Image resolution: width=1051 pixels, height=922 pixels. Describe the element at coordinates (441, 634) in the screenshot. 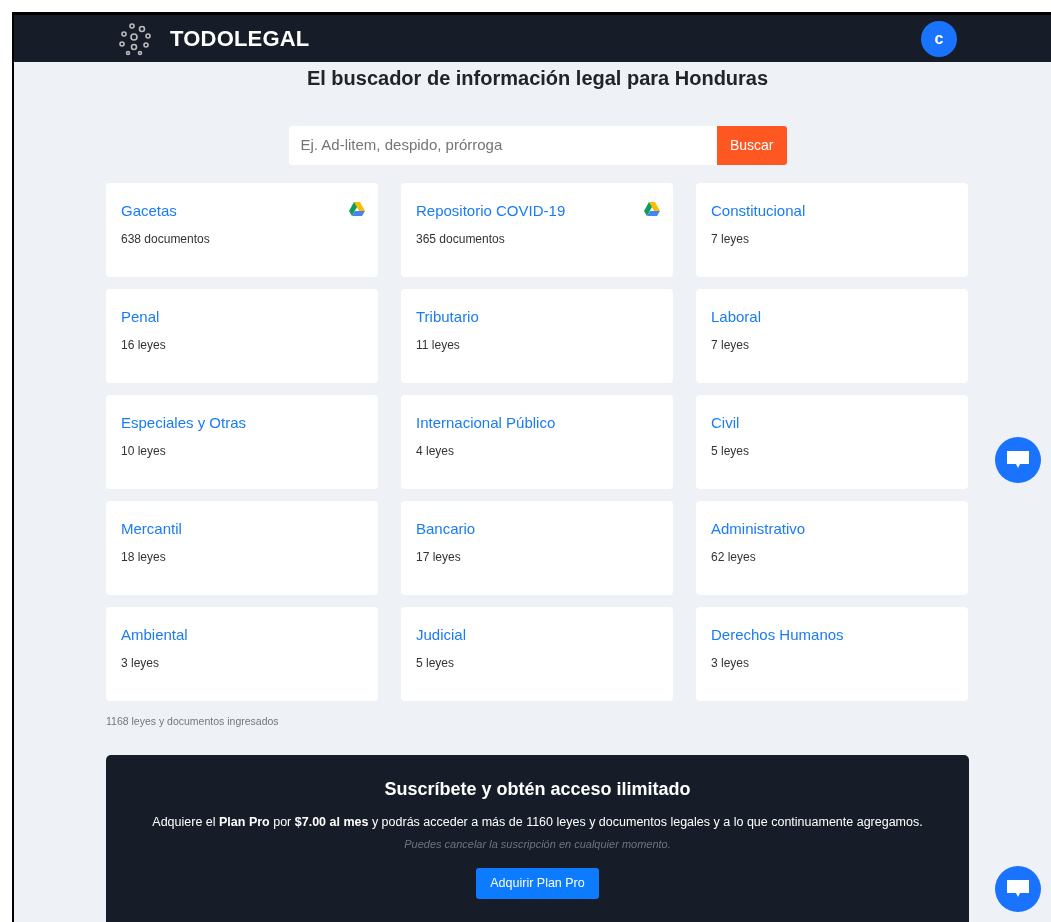

I see `category-link: Judicial` at that location.